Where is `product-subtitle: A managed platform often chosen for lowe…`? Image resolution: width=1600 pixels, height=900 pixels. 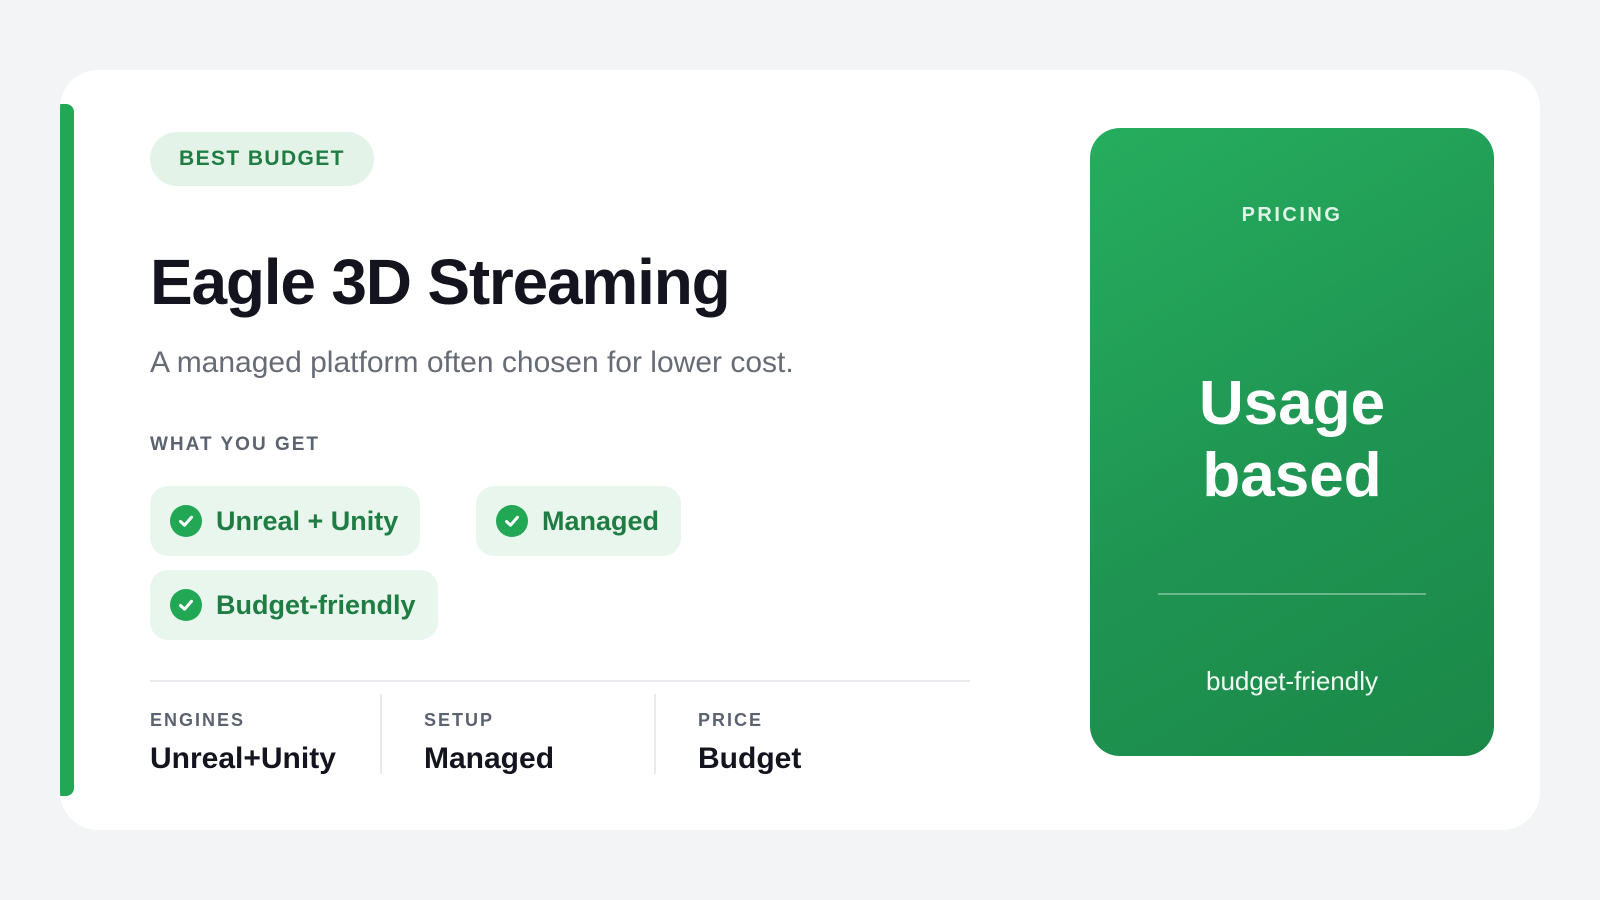 product-subtitle: A managed platform often chosen for lowe… is located at coordinates (472, 362).